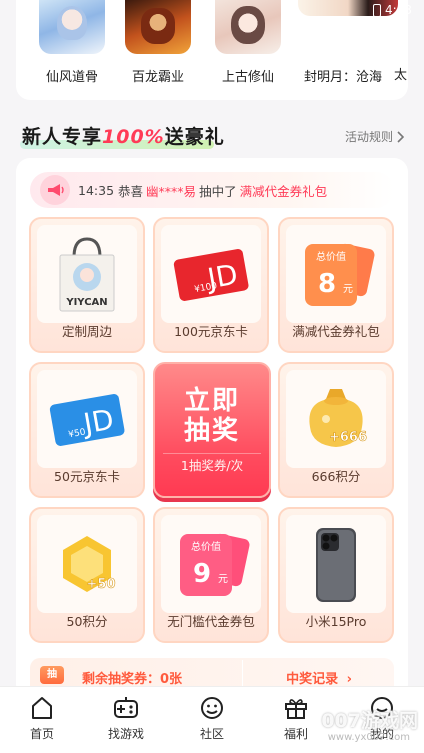 Image resolution: width=424 pixels, height=753 pixels. Describe the element at coordinates (41, 734) in the screenshot. I see `nav-label: 首页` at that location.